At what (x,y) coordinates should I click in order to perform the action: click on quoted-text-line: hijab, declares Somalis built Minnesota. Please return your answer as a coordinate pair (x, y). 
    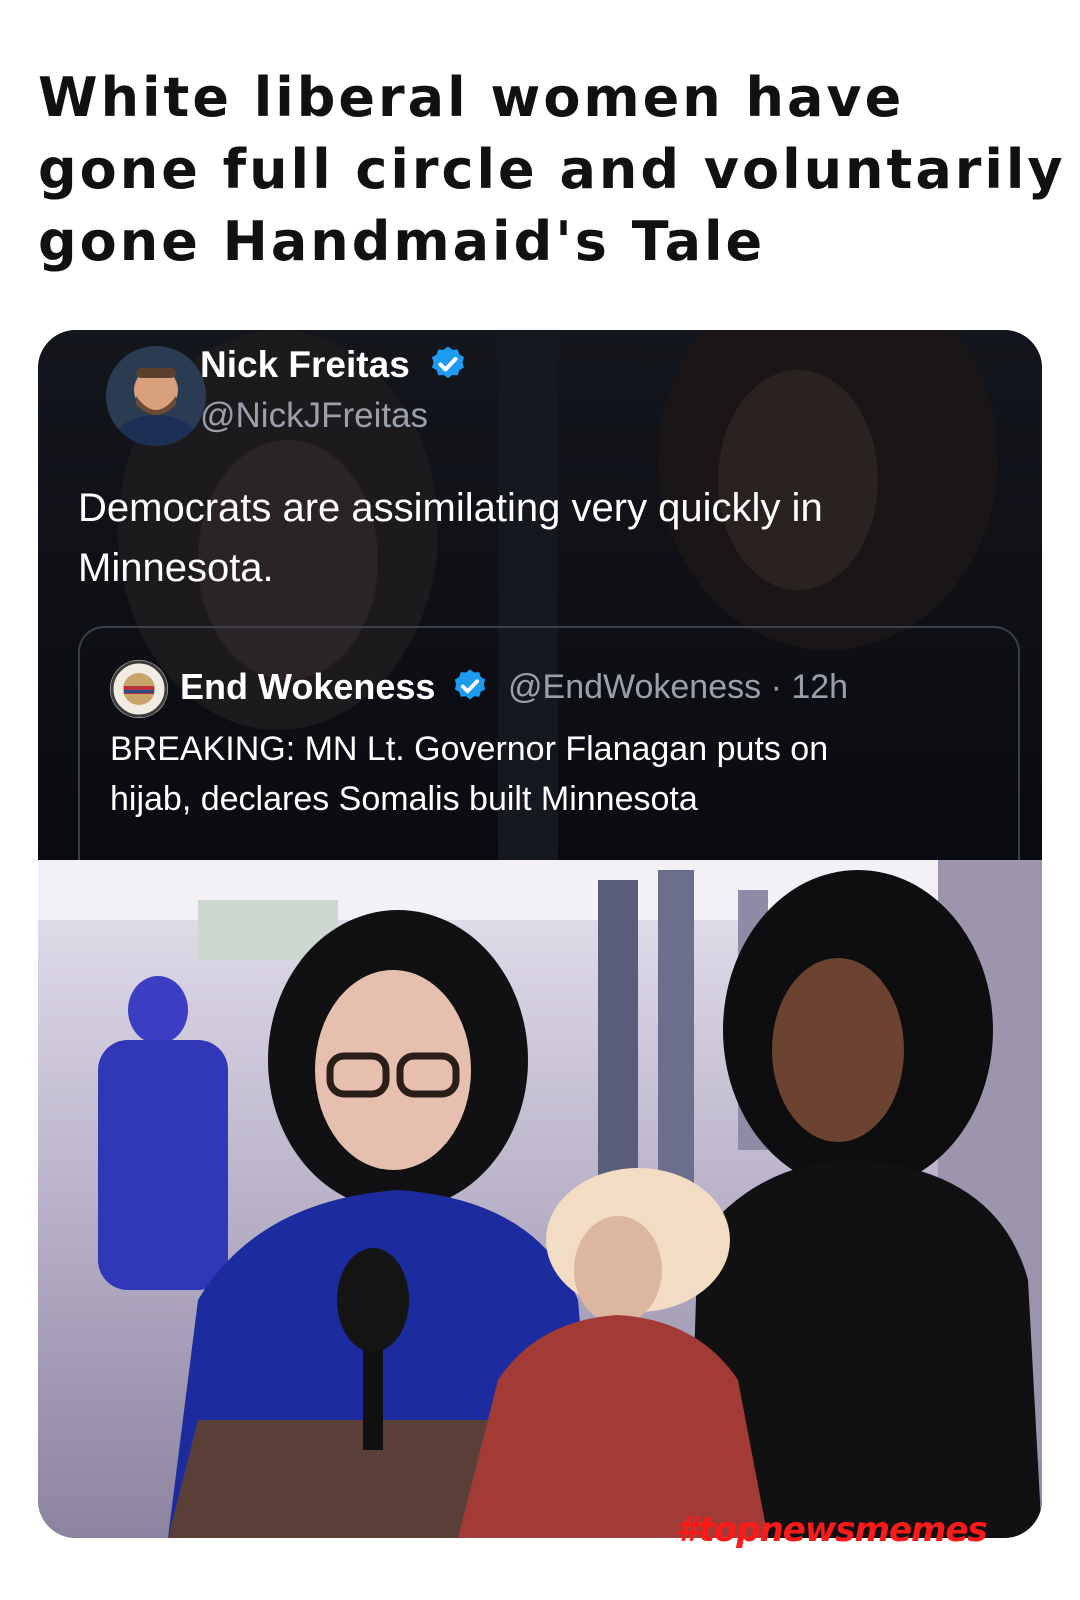
    Looking at the image, I should click on (404, 799).